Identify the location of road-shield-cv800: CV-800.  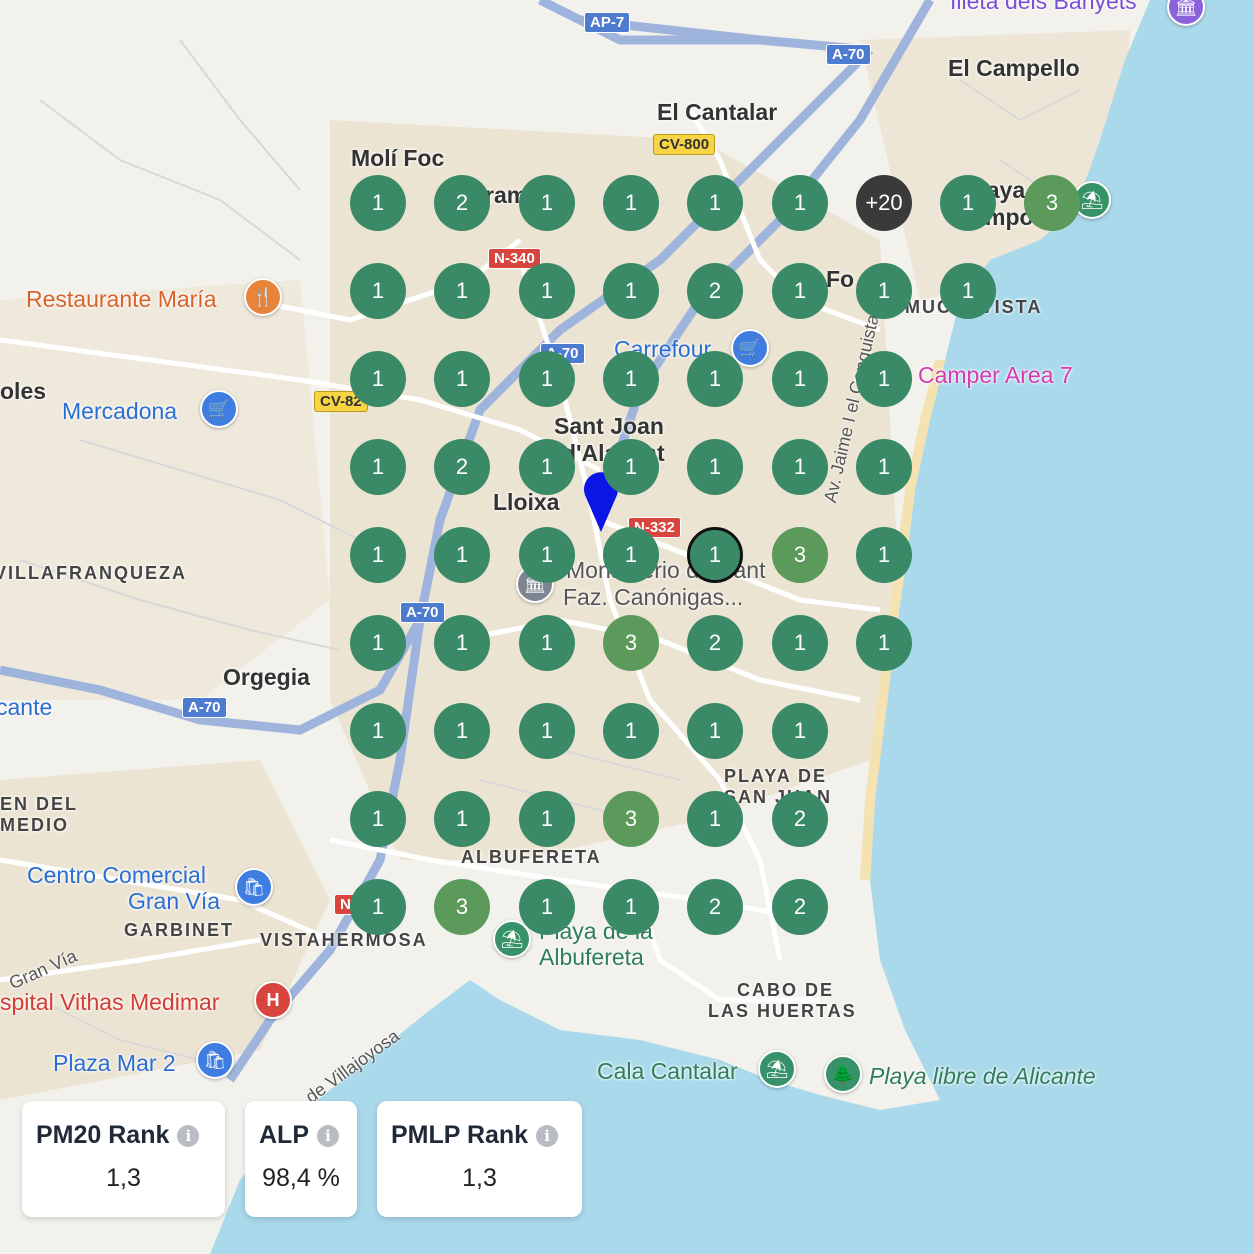
(684, 144).